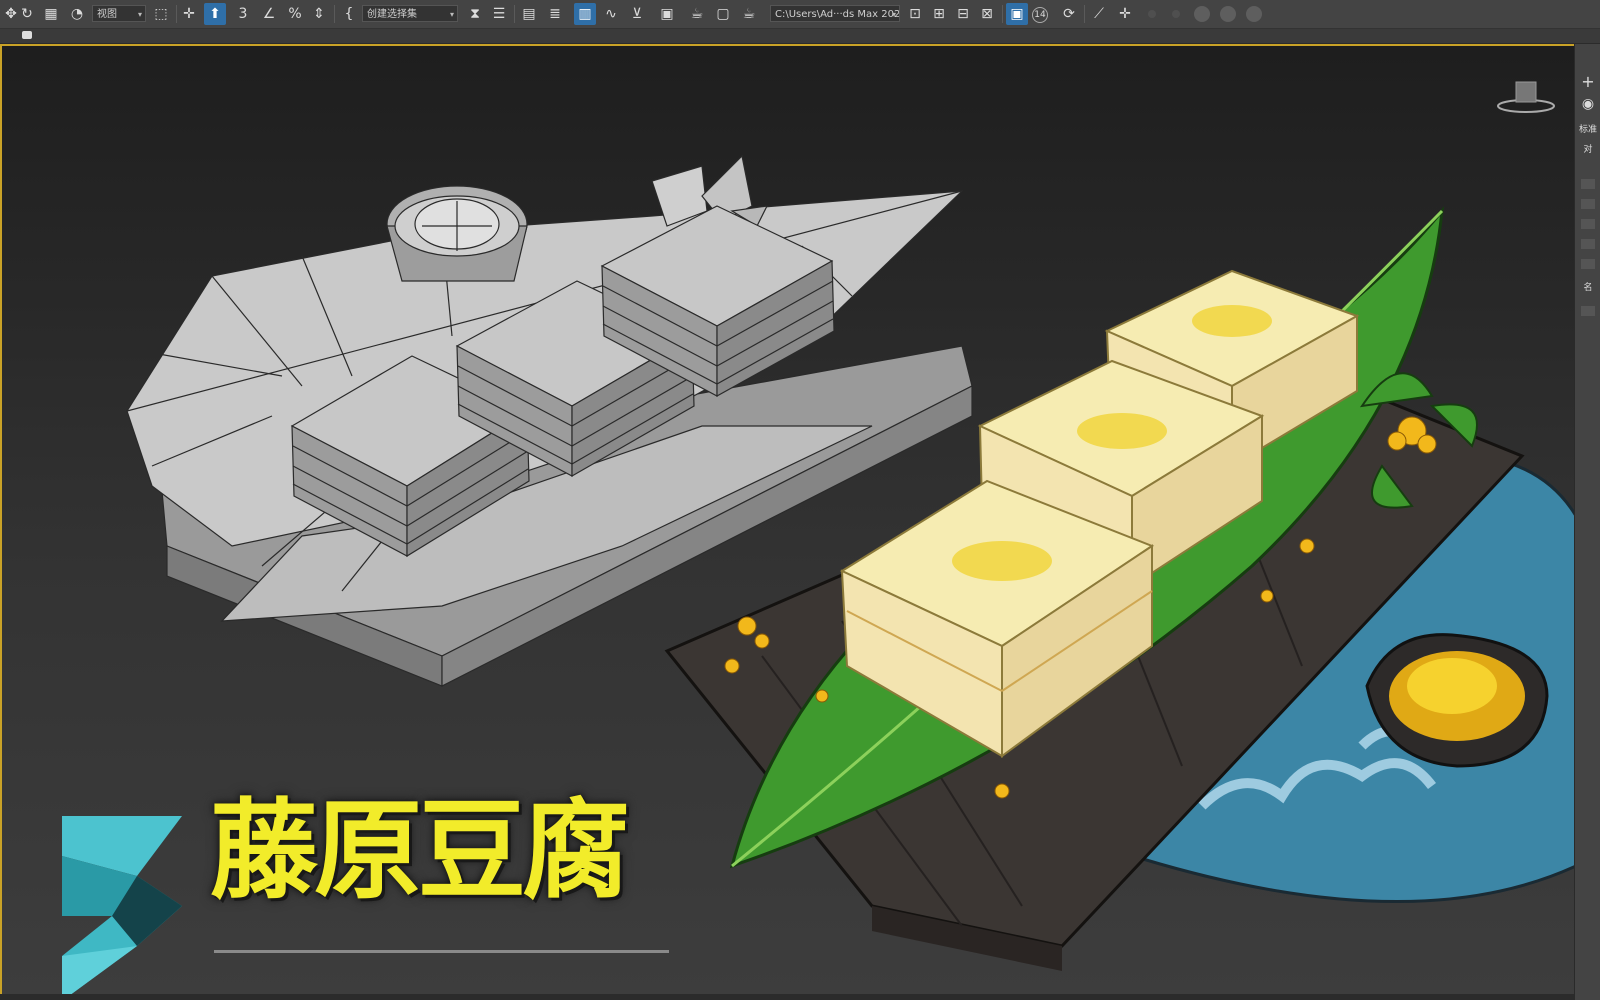 Image resolution: width=1600 pixels, height=1000 pixels. Describe the element at coordinates (1588, 81) in the screenshot. I see `create-tab: +` at that location.